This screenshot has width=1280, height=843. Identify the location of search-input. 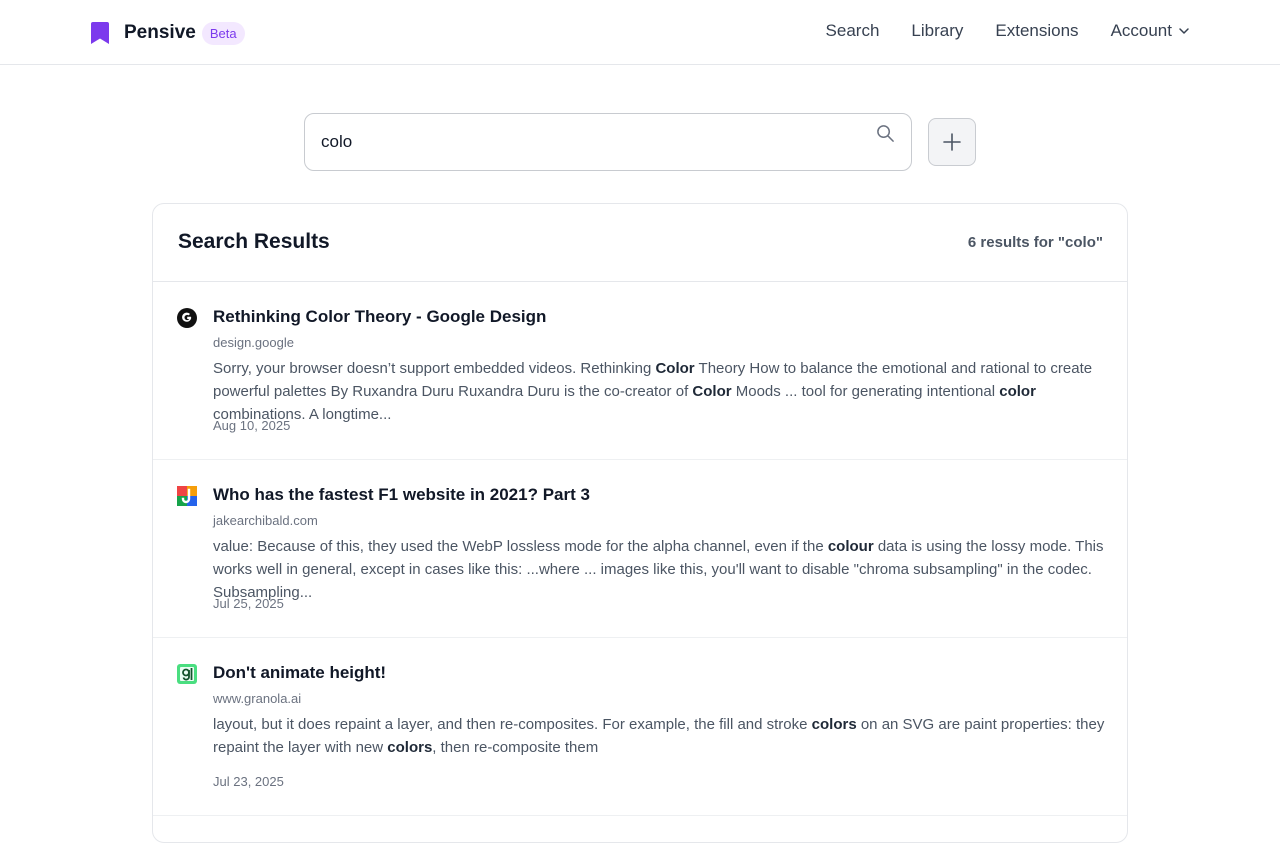
(591, 142).